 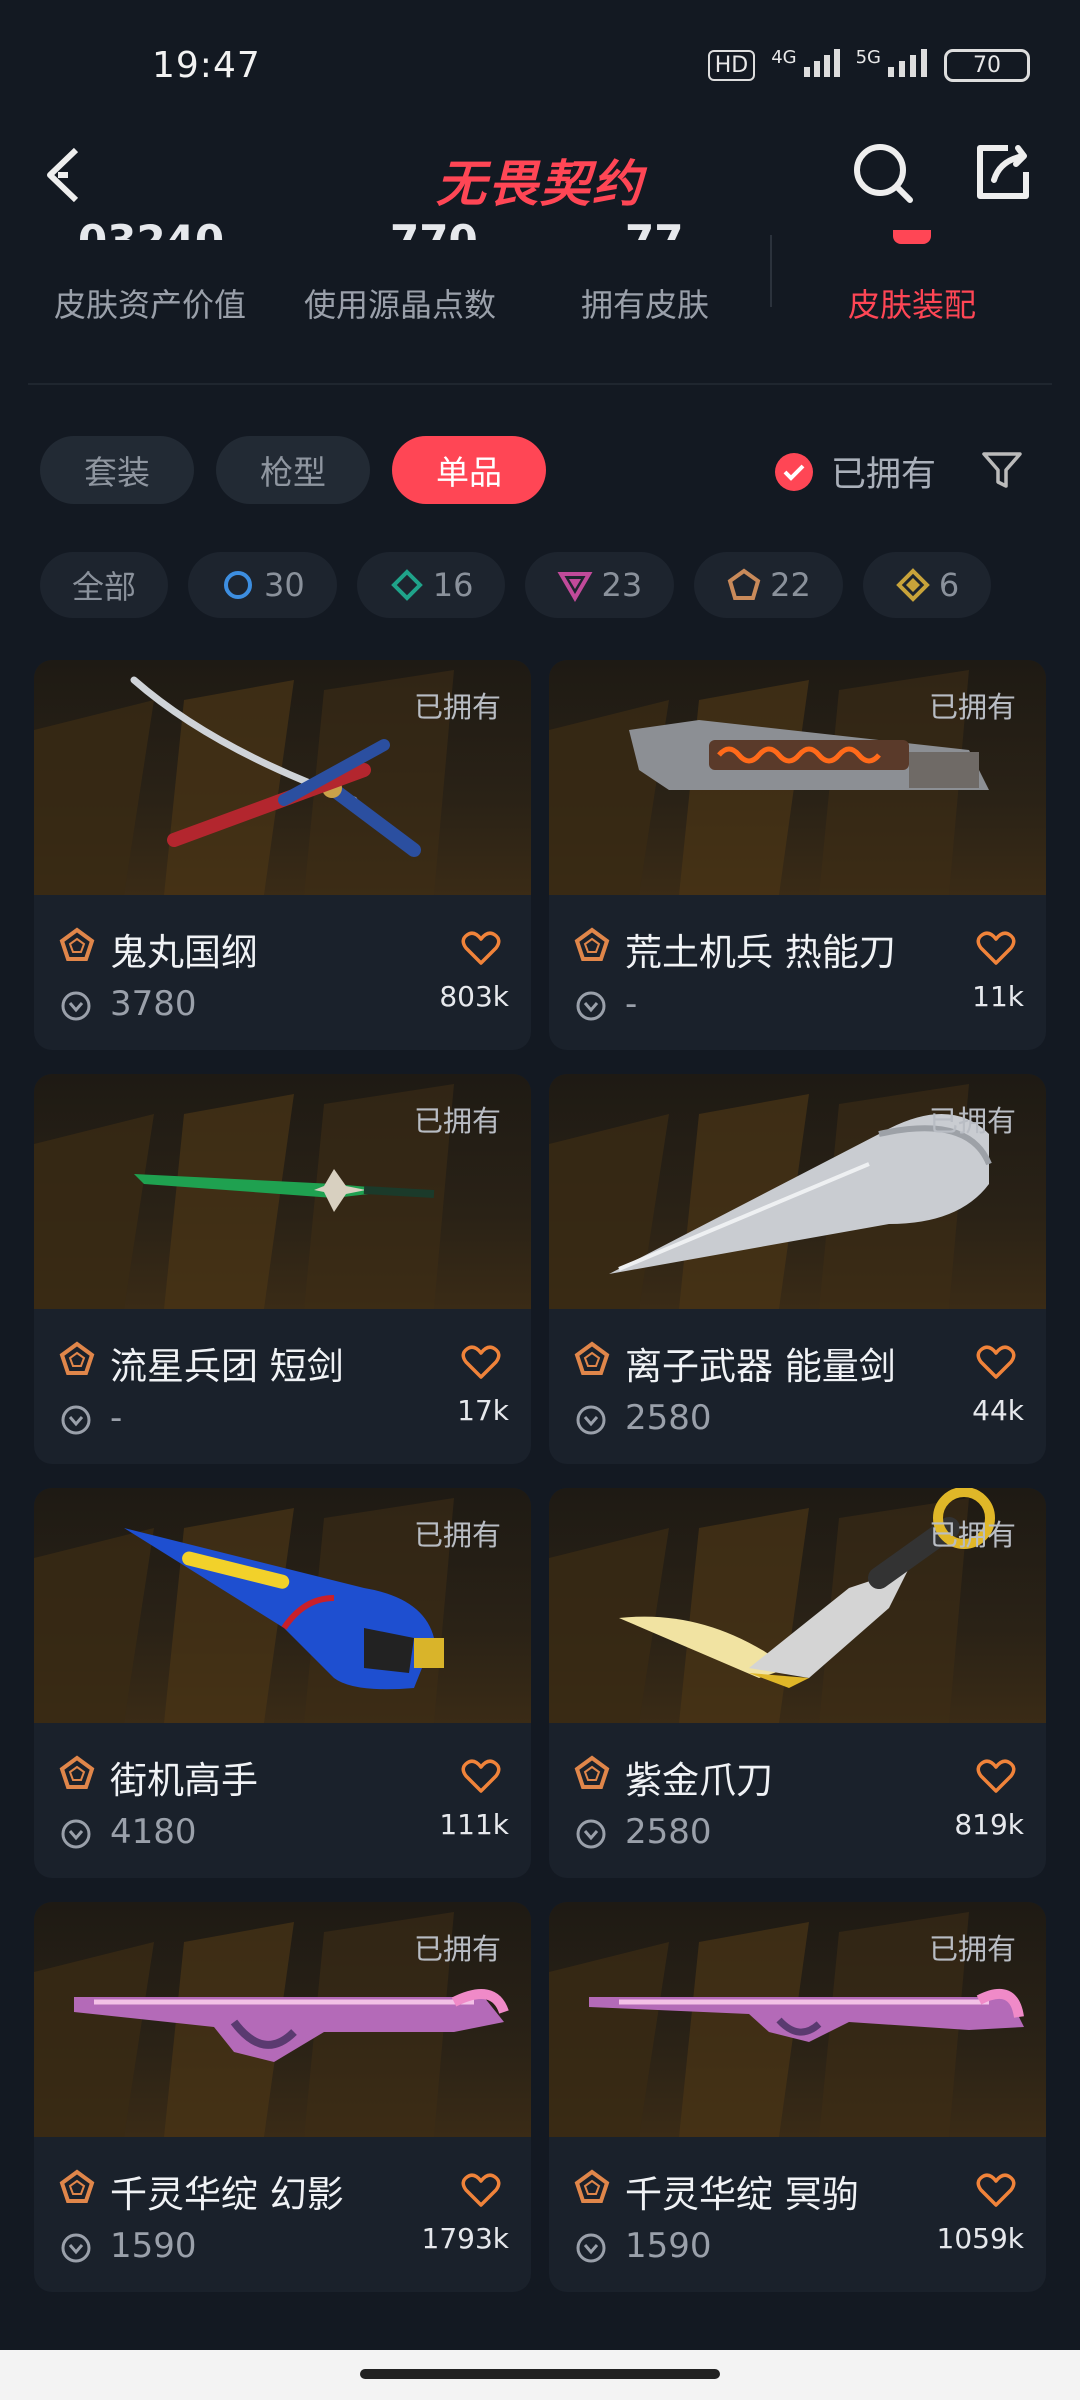 I want to click on ultra-tier-icon, so click(x=913, y=585).